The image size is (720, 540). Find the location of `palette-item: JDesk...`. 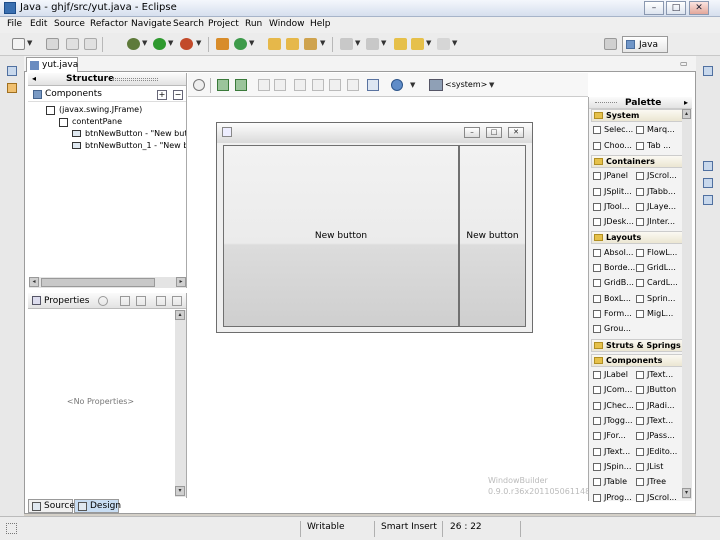

palette-item: JDesk... is located at coordinates (614, 222).